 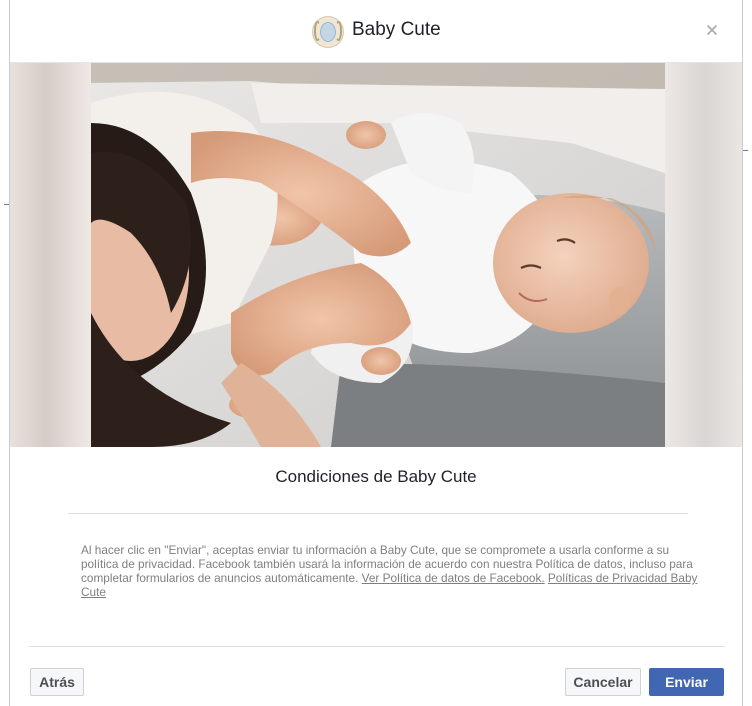 I want to click on footer-divider, so click(x=377, y=646).